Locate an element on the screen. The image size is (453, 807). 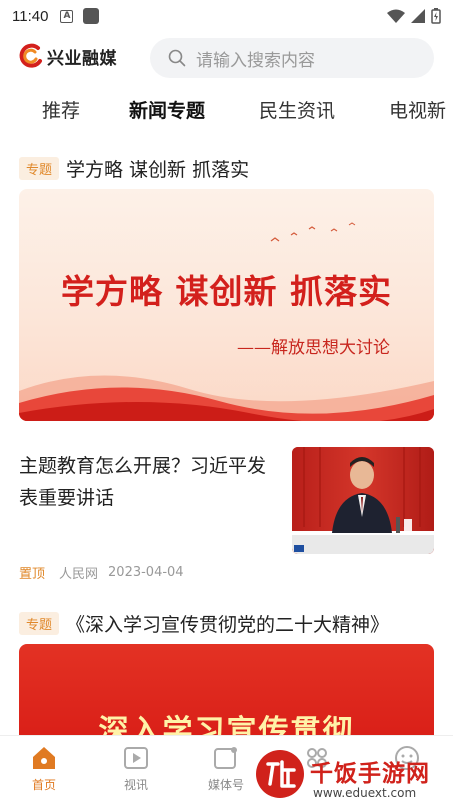
home-icon is located at coordinates (44, 758).